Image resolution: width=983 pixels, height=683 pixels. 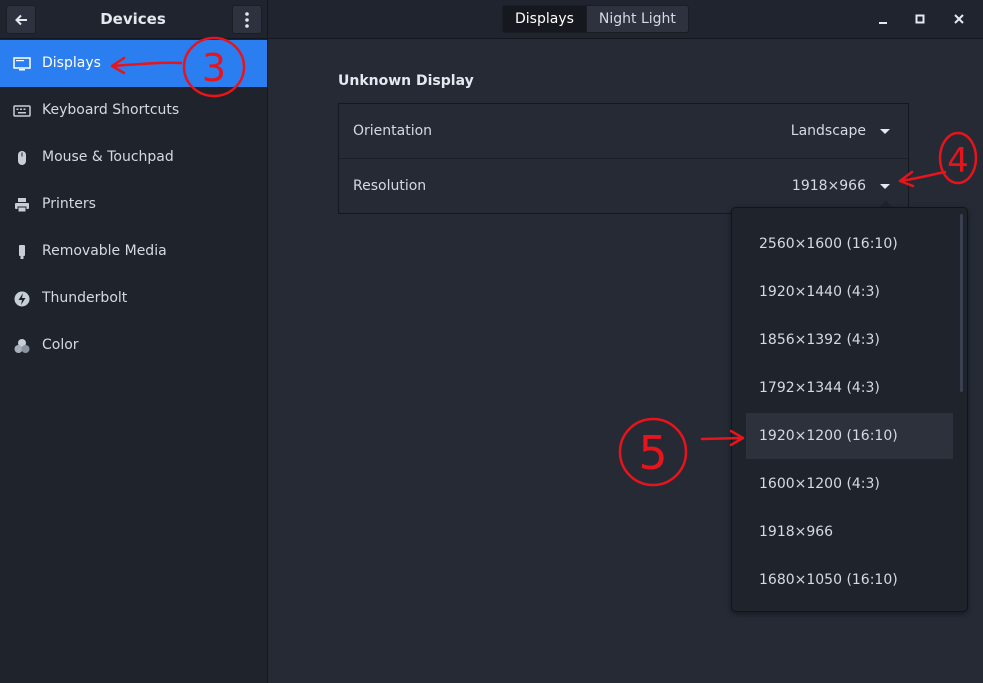 I want to click on maximize-button, so click(x=920, y=19).